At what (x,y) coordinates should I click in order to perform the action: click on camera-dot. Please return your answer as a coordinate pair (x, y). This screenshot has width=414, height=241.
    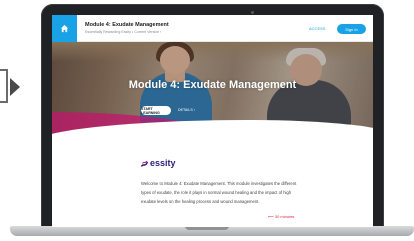
    Looking at the image, I should click on (252, 12).